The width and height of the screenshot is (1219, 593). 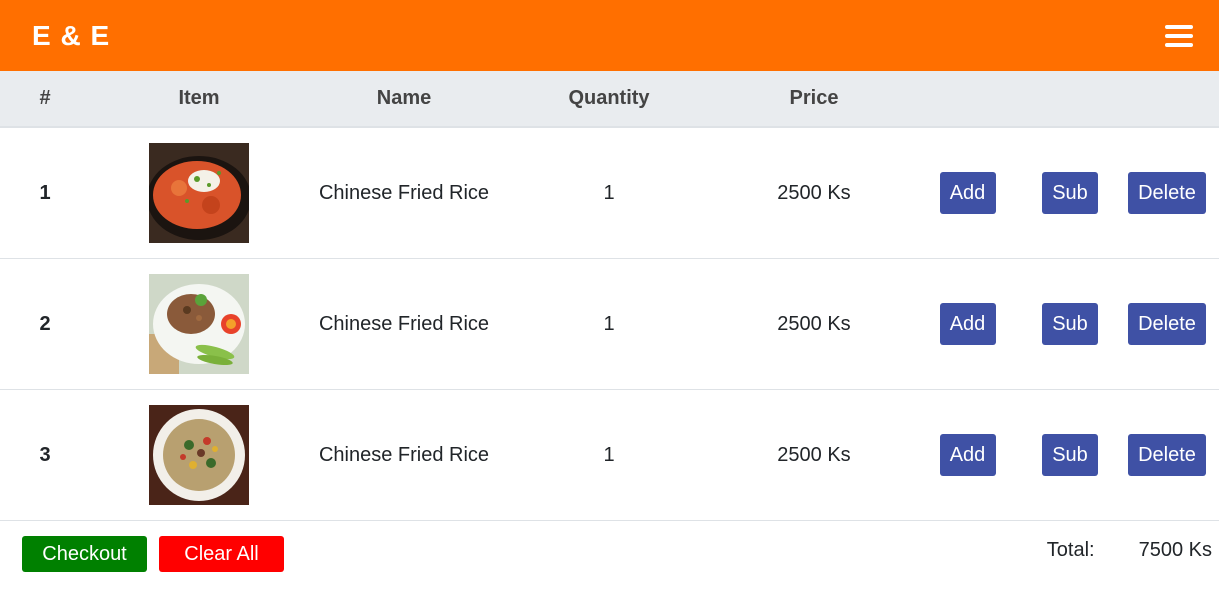 I want to click on cart-footer: Checkout Clear All Total: 7500 Ks, so click(x=609, y=546).